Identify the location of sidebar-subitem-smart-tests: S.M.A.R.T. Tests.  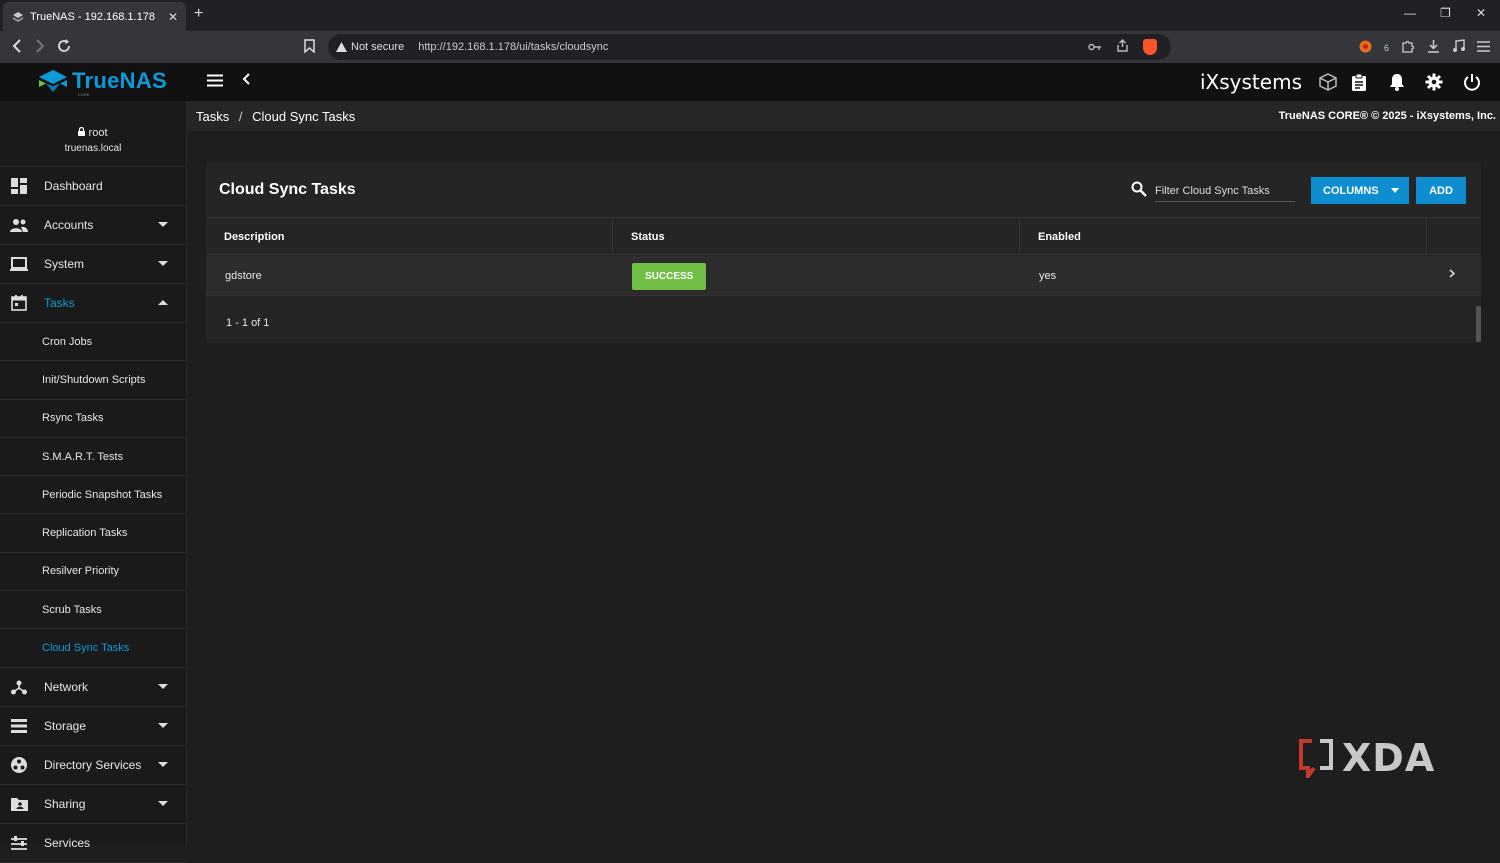
(93, 457).